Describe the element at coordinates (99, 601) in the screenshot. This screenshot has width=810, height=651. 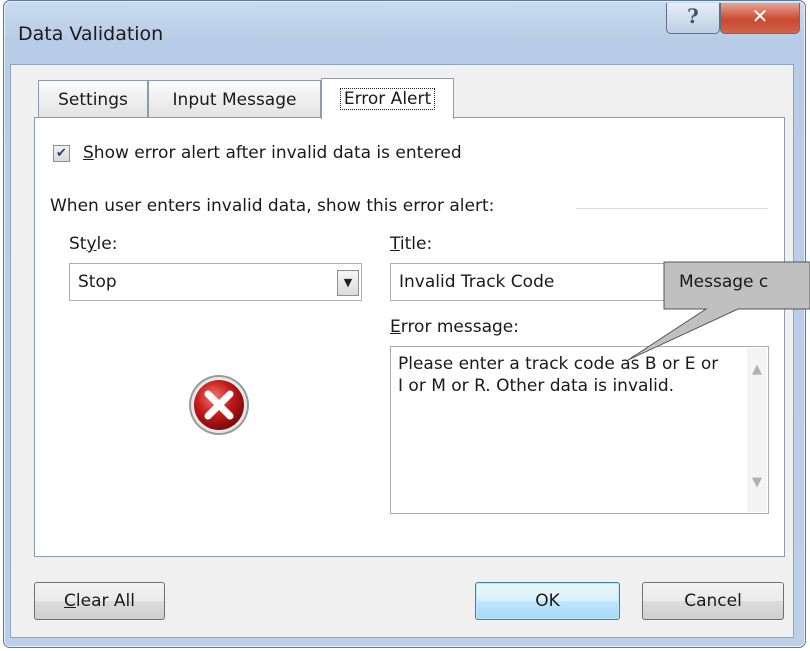
I see `clear-all-button: Clear All` at that location.